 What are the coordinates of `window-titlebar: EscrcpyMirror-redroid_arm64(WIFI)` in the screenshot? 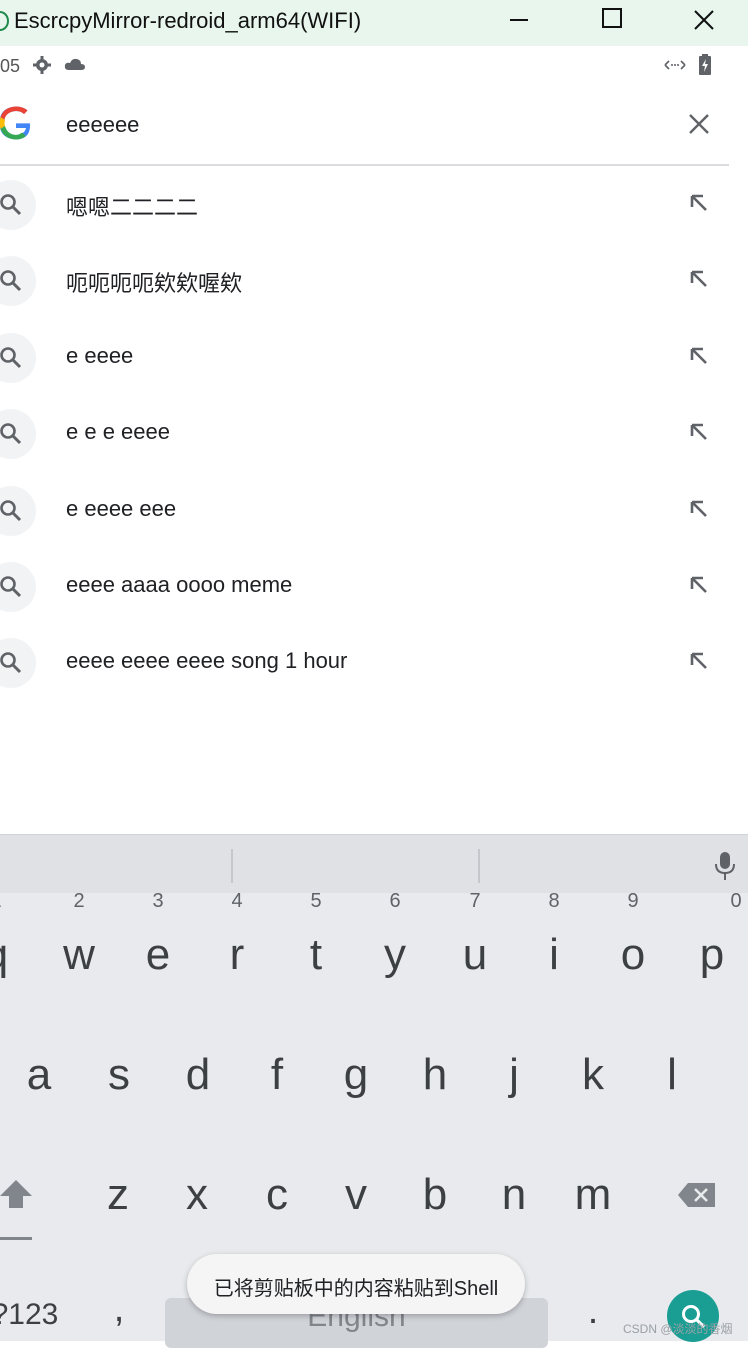 It's located at (374, 23).